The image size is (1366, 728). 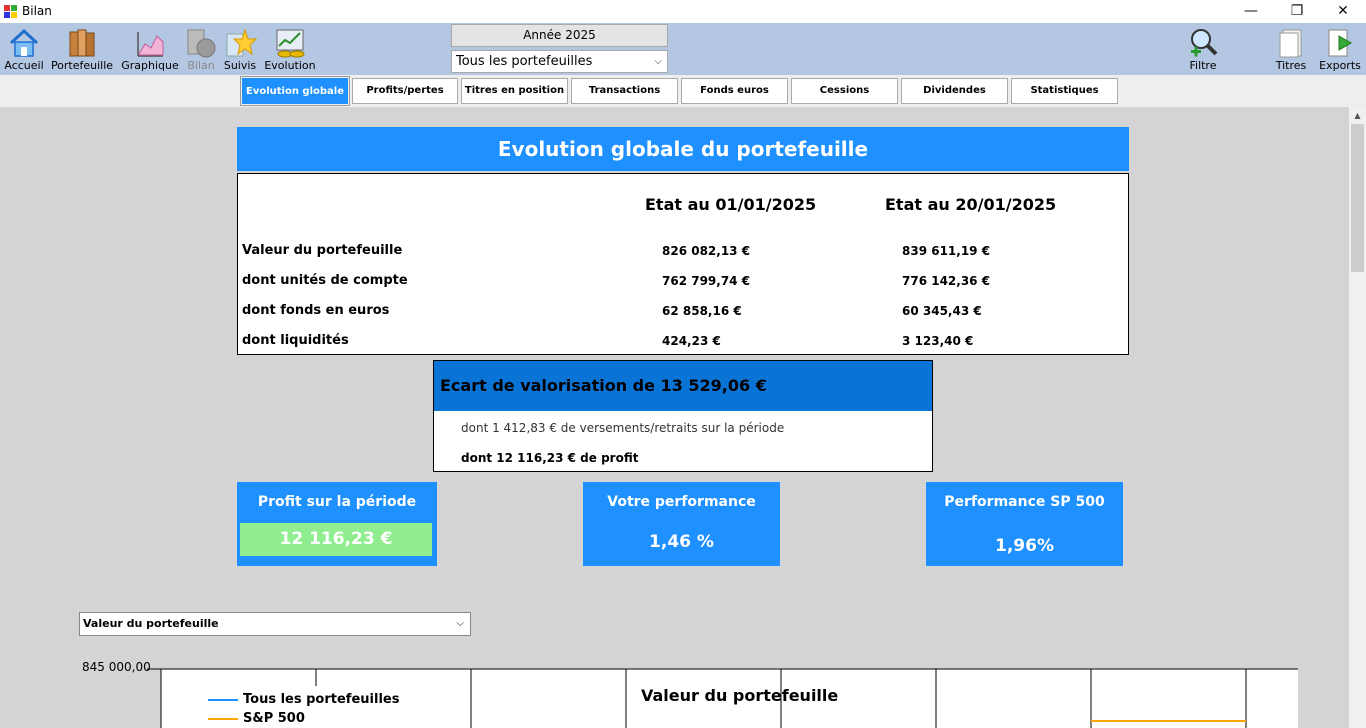 What do you see at coordinates (740, 695) in the screenshot?
I see `chart-title: Valeur du portefeuille` at bounding box center [740, 695].